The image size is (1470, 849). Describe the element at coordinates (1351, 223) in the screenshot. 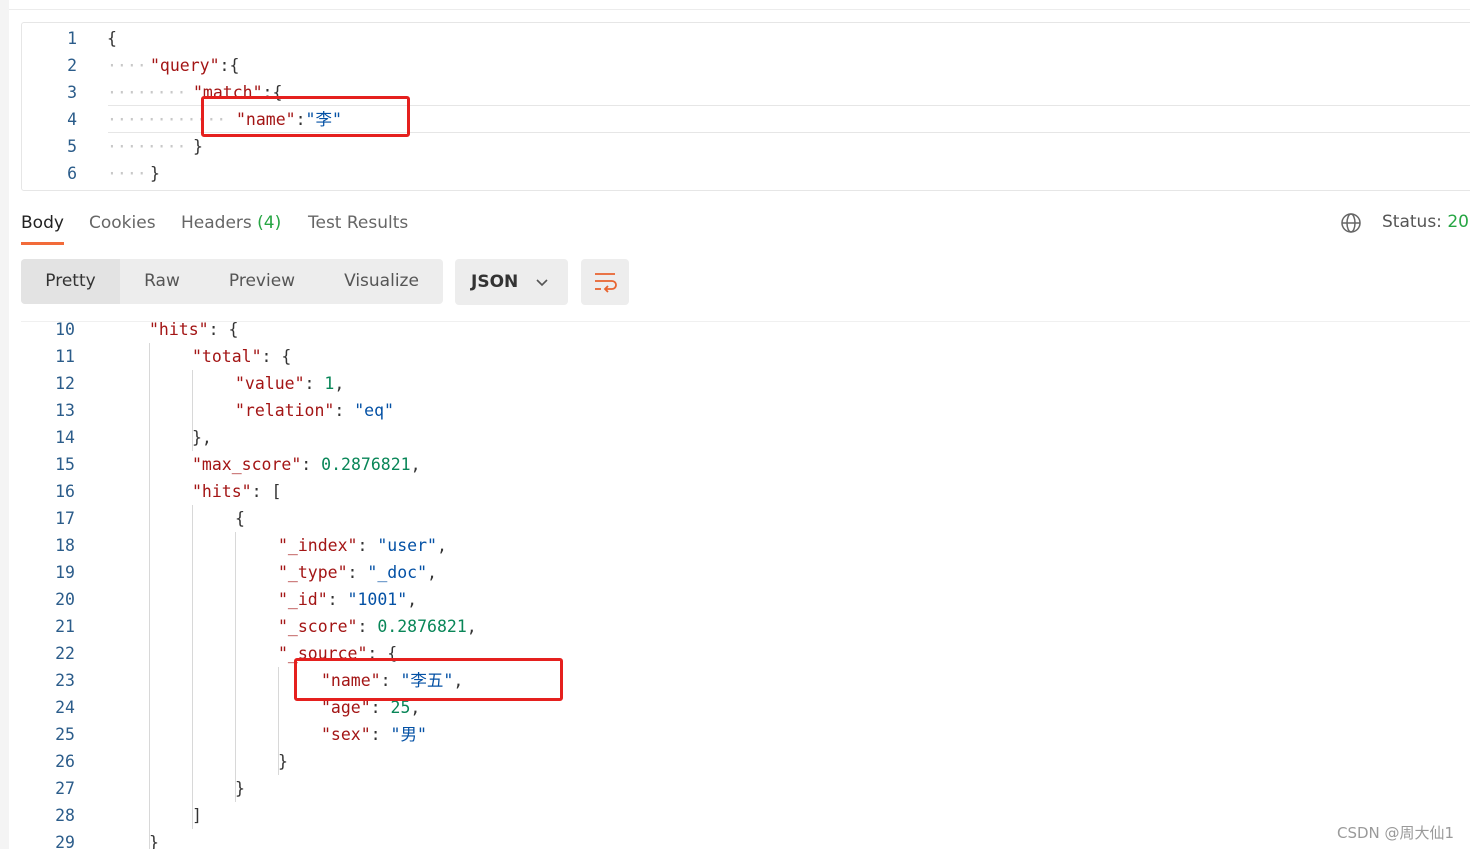

I see `globe-icon` at that location.